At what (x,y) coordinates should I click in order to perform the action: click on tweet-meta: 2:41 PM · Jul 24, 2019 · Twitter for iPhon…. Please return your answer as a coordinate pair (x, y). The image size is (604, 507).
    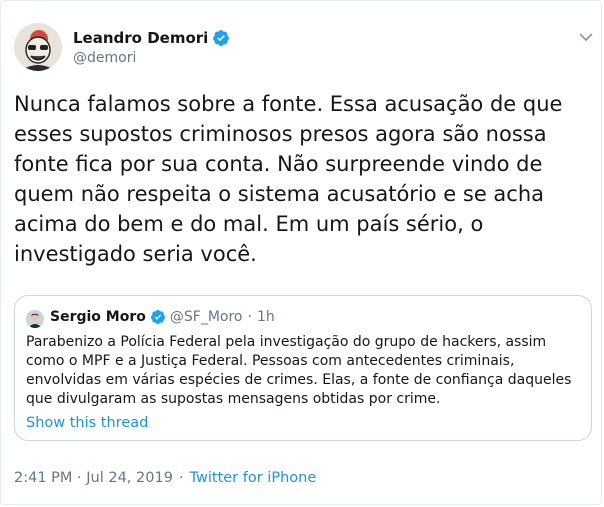
    Looking at the image, I should click on (165, 478).